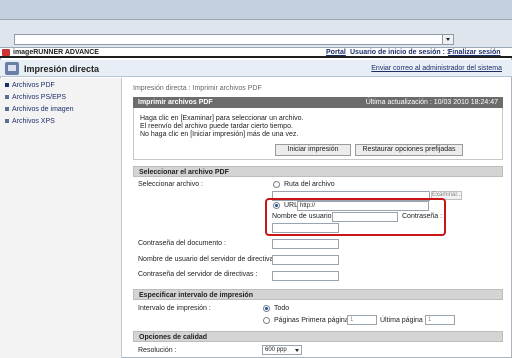  What do you see at coordinates (198, 274) in the screenshot?
I see `policy-password-label: Contraseña del servidor de directivas :` at bounding box center [198, 274].